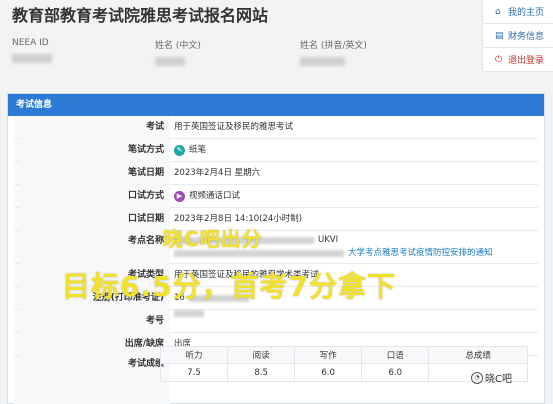 Image resolution: width=553 pixels, height=404 pixels. What do you see at coordinates (30, 43) in the screenshot?
I see `neea-id-label: NEEA ID` at bounding box center [30, 43].